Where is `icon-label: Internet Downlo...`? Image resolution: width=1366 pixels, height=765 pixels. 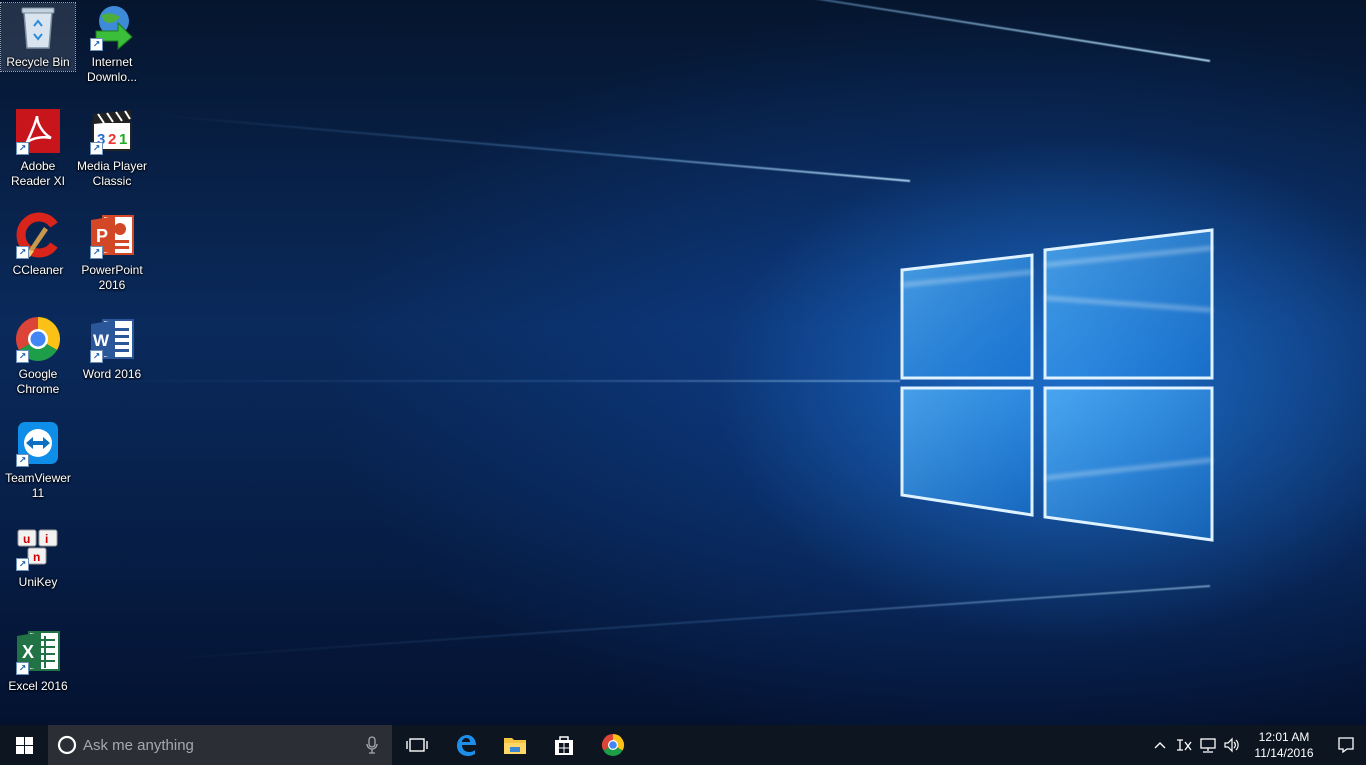
icon-label: Internet Downlo... is located at coordinates (112, 69).